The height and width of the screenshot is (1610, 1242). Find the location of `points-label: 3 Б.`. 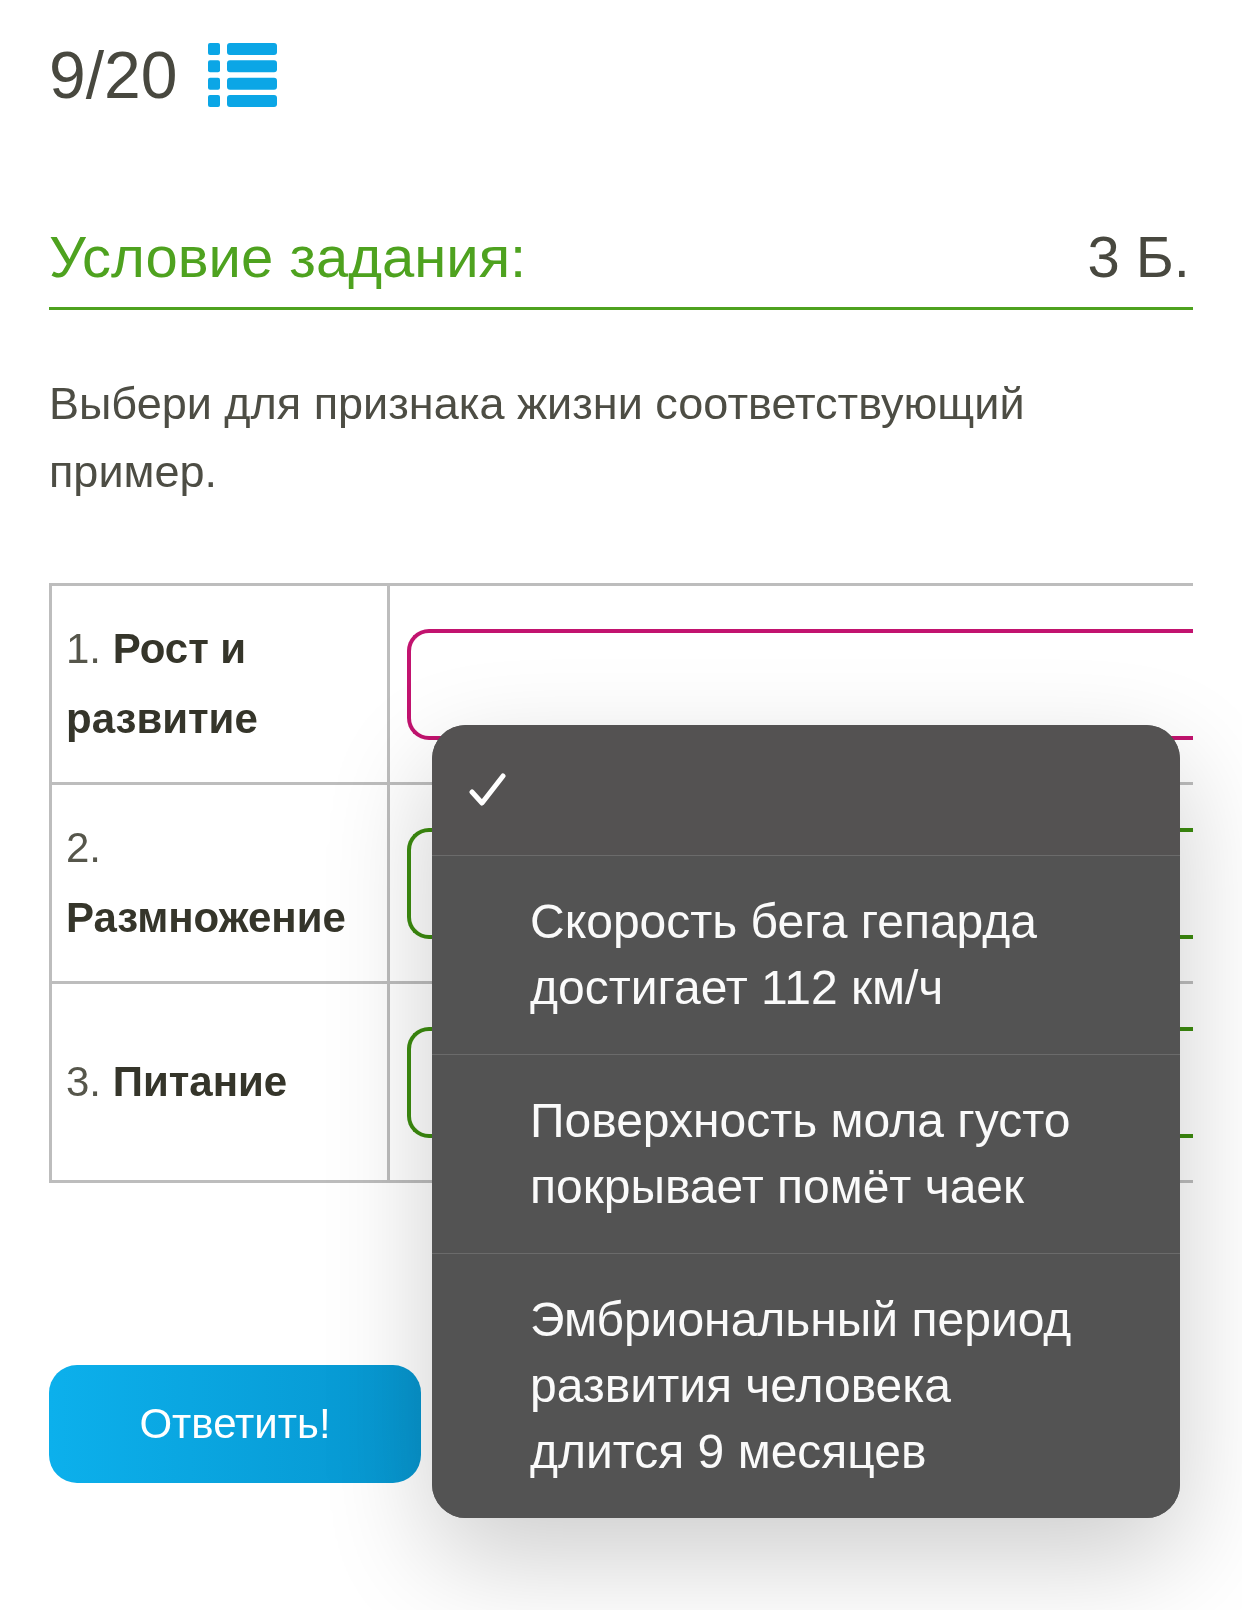

points-label: 3 Б. is located at coordinates (1139, 257).